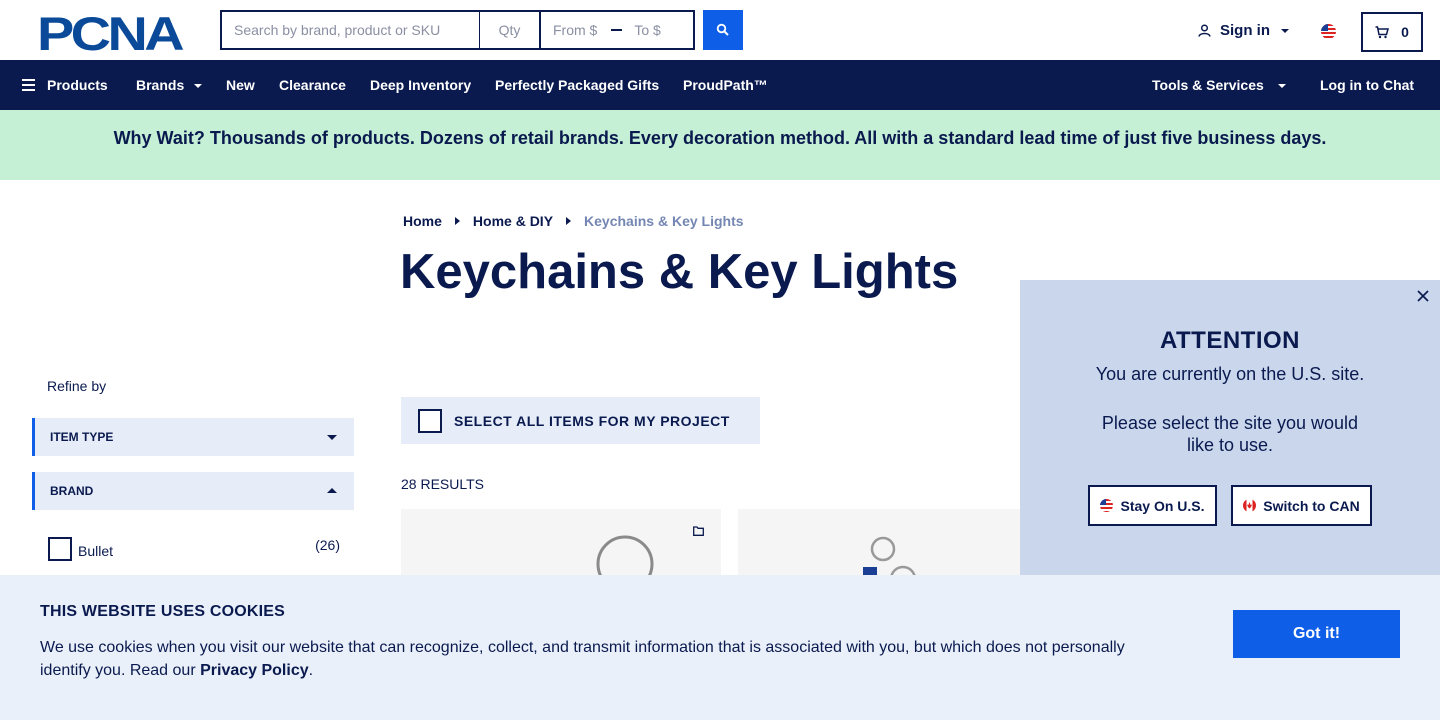  I want to click on nav-brands: Brands, so click(169, 85).